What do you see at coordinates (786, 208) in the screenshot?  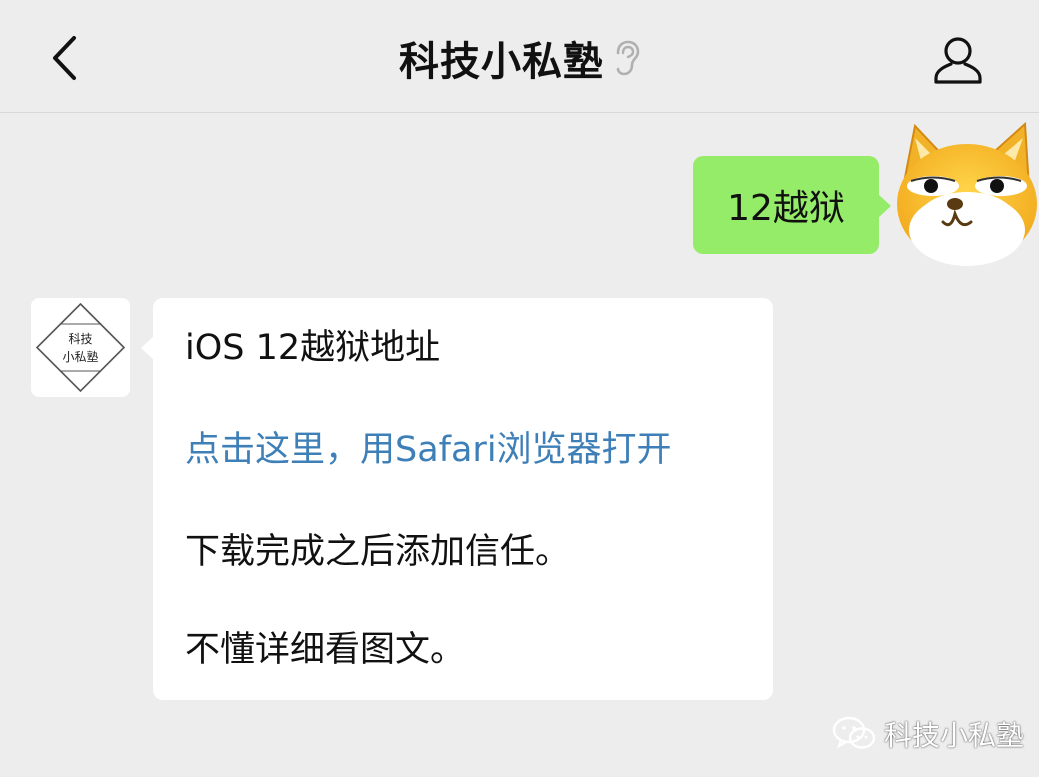 I see `outgoing-message-text: 12越狱` at bounding box center [786, 208].